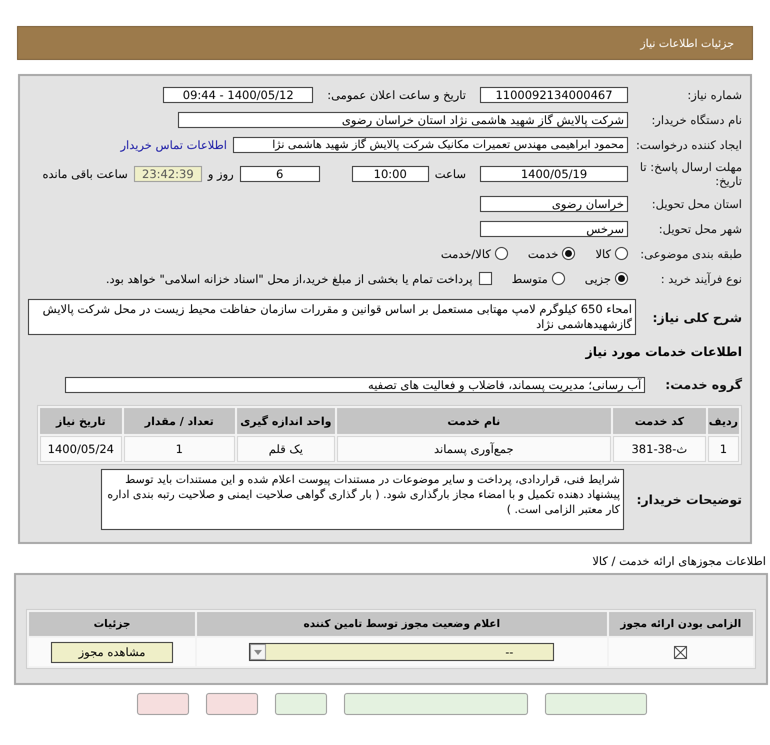 The image size is (770, 745). Describe the element at coordinates (687, 43) in the screenshot. I see `page-title: جزئیات اطلاعات نیاز` at that location.